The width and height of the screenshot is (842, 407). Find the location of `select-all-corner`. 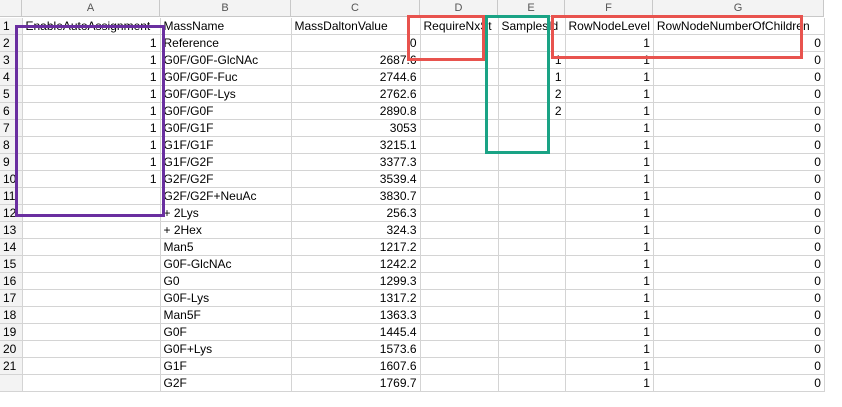

select-all-corner is located at coordinates (11, 8).